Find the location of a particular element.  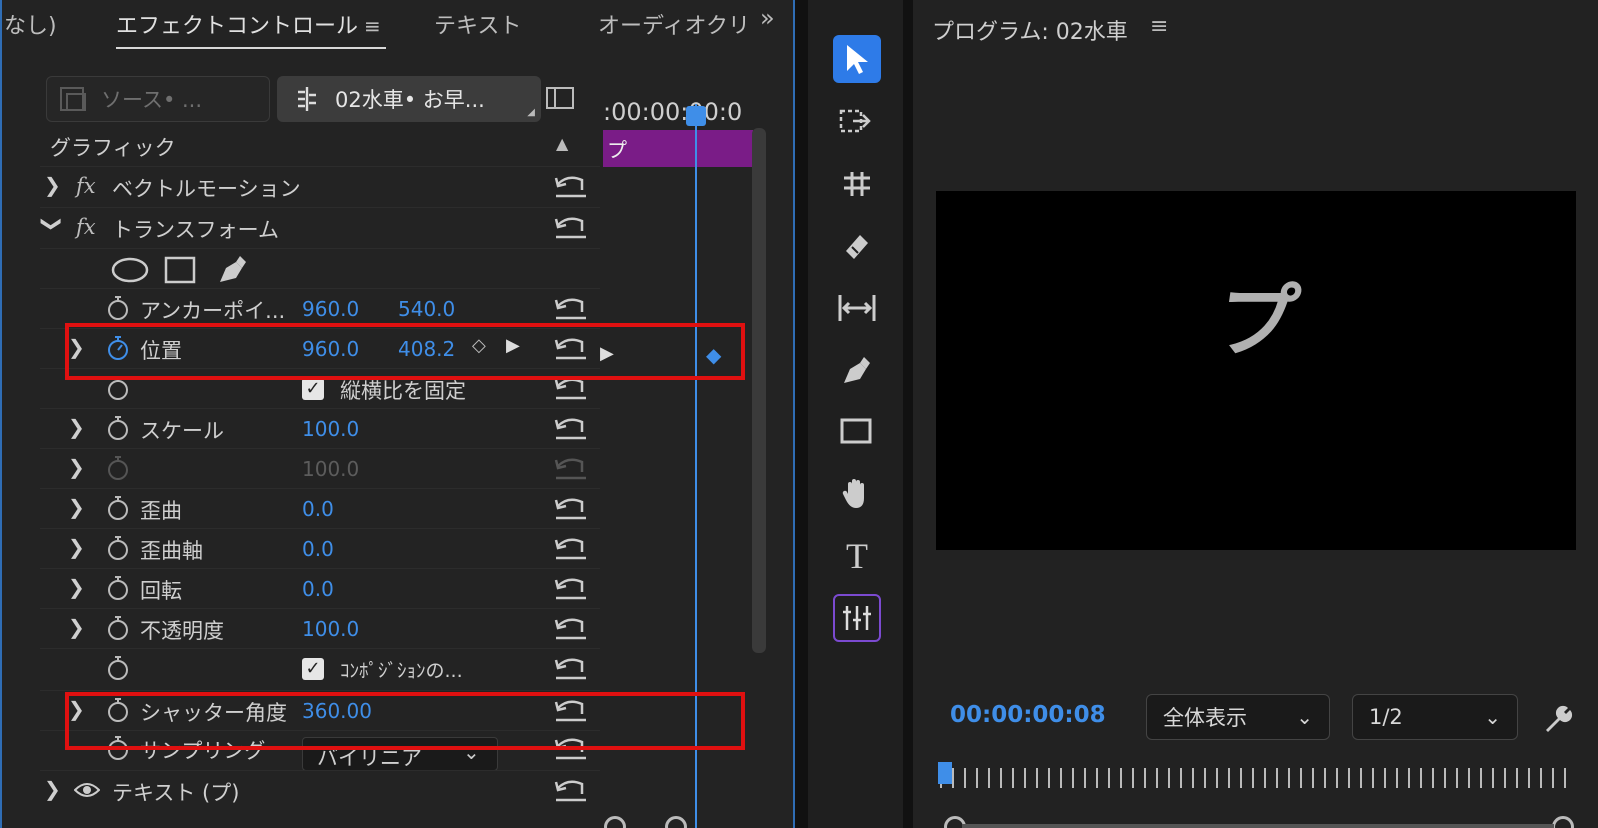

sequence-clip-button: 02水車• お早... ◢ is located at coordinates (409, 99).